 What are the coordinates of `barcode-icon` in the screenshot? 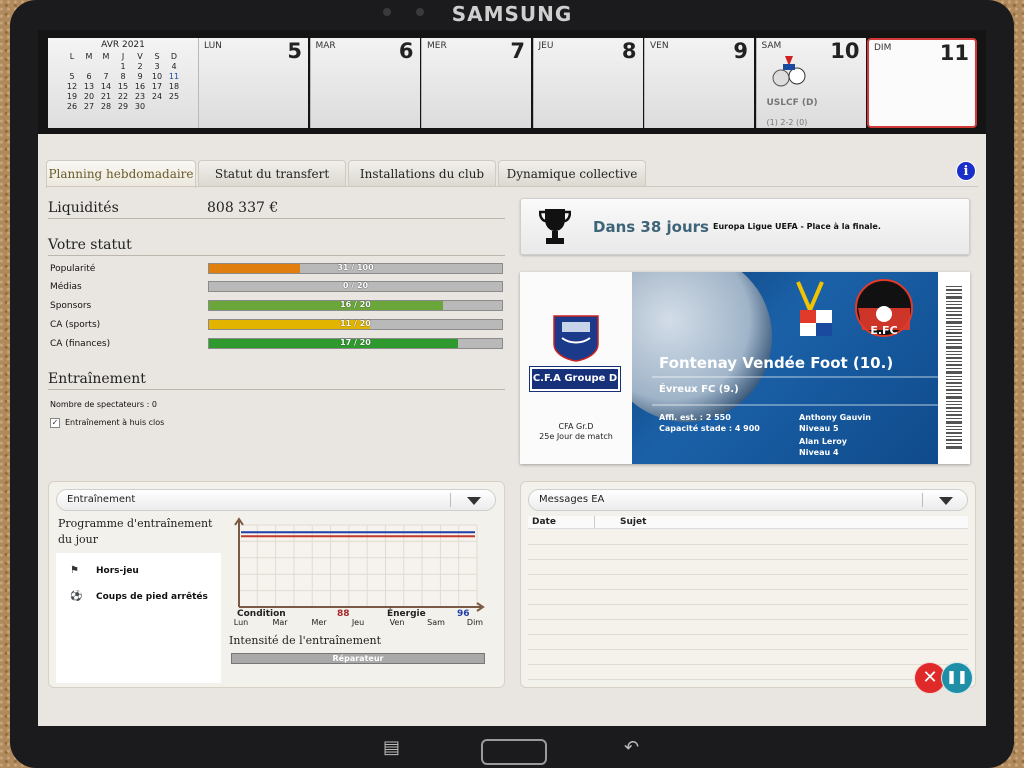 It's located at (954, 367).